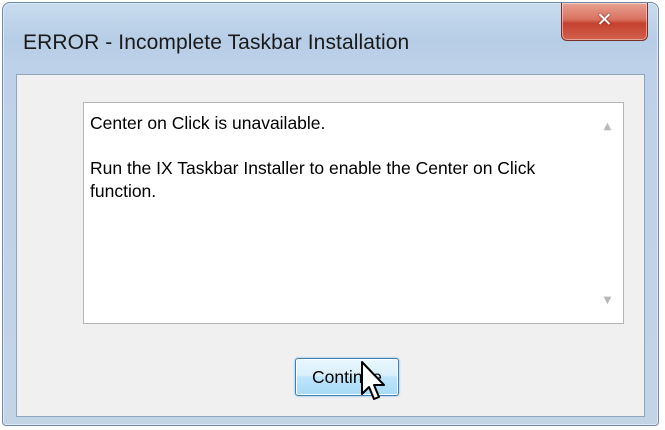 The image size is (665, 430). I want to click on scroll-down-arrow-icon: ▼, so click(607, 301).